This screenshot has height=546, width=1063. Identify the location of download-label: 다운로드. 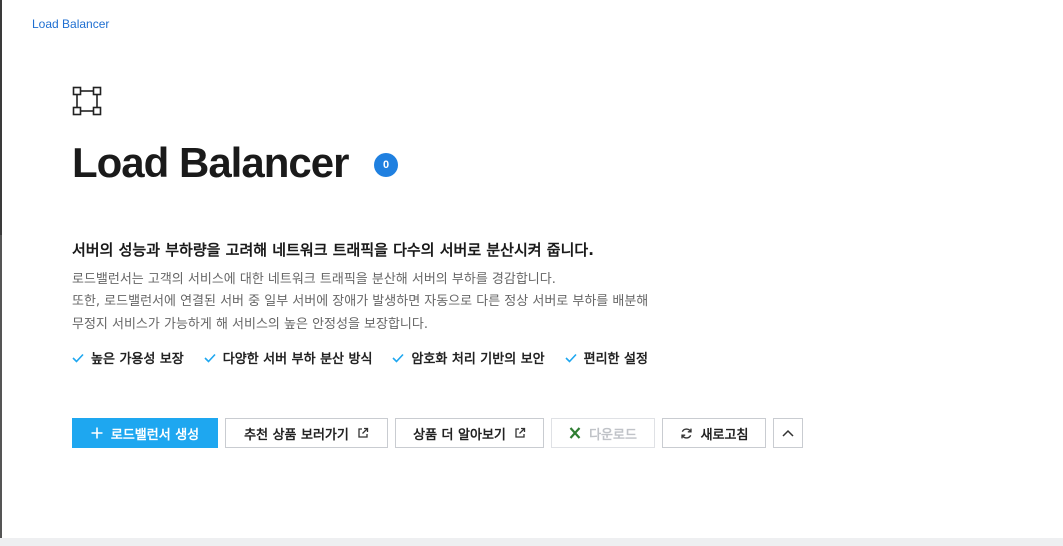
(613, 435).